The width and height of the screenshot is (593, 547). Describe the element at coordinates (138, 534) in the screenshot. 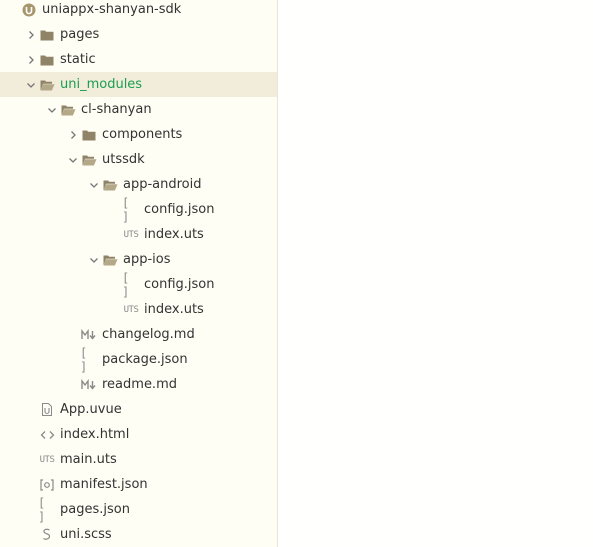

I see `tree-item-file: uni.scss` at that location.